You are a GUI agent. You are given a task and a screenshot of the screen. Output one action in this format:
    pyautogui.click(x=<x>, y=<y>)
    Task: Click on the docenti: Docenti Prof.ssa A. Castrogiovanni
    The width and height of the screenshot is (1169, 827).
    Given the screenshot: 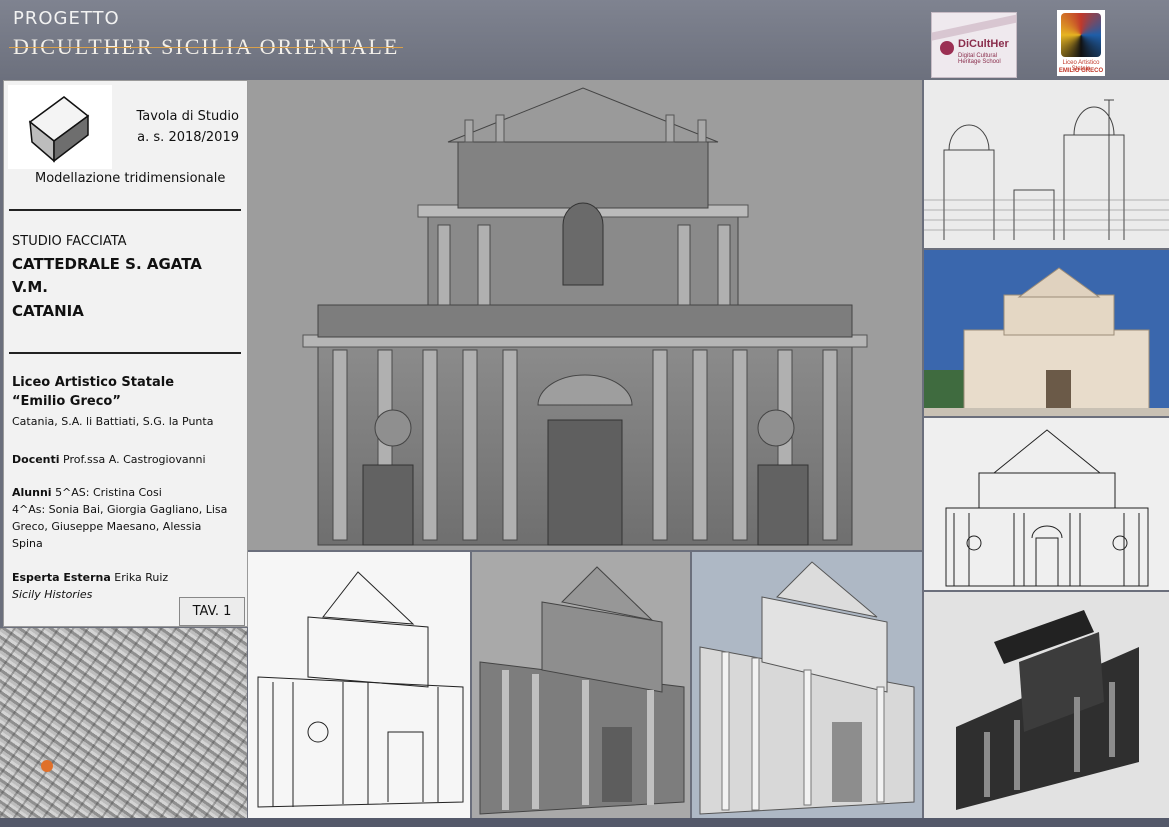 What is the action you would take?
    pyautogui.click(x=109, y=459)
    